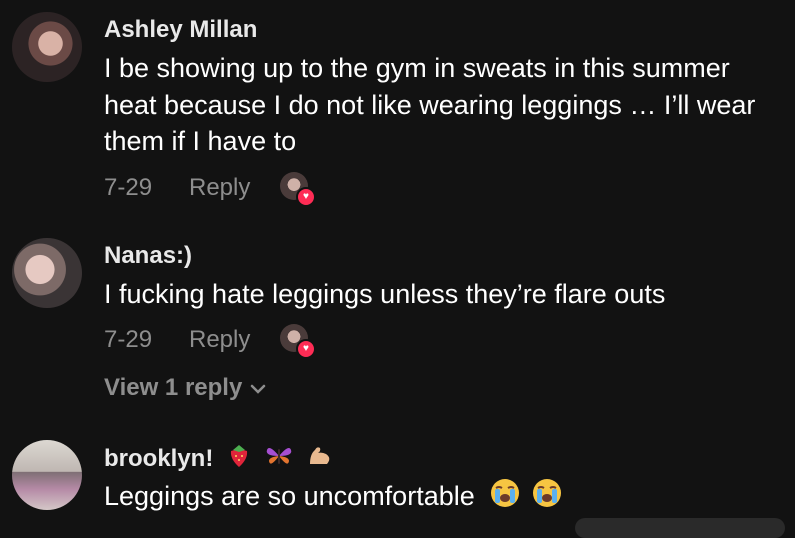 The image size is (795, 538). I want to click on comment-username: brooklyn!, so click(218, 459).